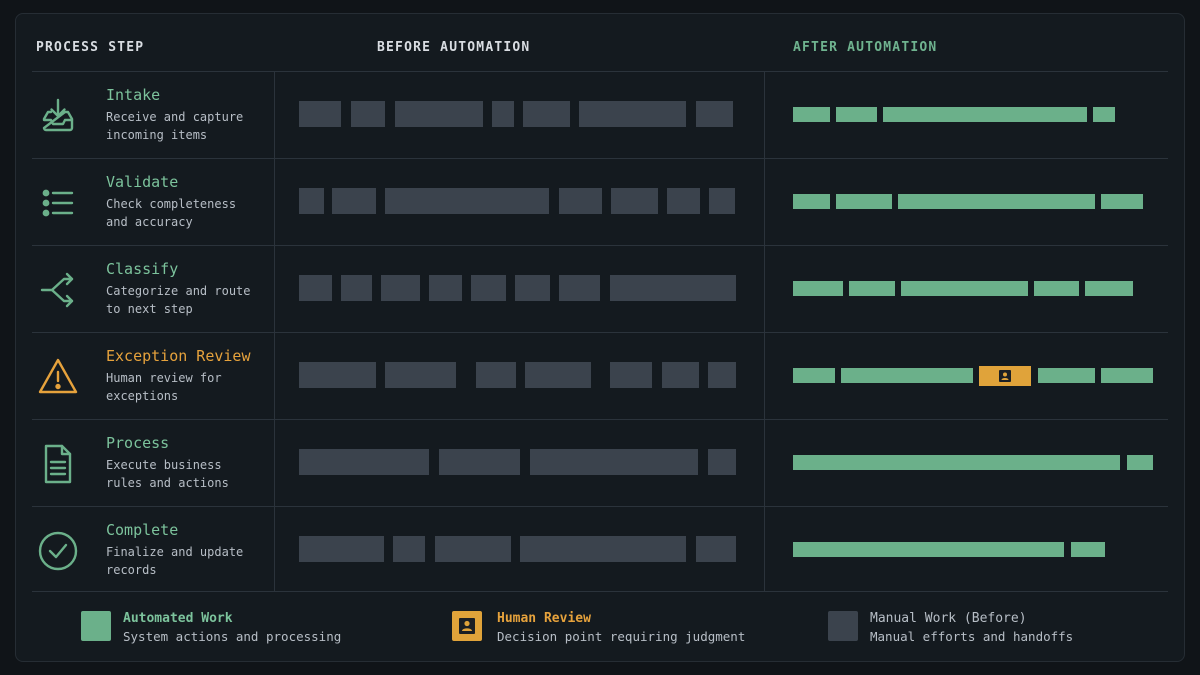 Image resolution: width=1200 pixels, height=675 pixels. What do you see at coordinates (142, 182) in the screenshot?
I see `step-title: Validate` at bounding box center [142, 182].